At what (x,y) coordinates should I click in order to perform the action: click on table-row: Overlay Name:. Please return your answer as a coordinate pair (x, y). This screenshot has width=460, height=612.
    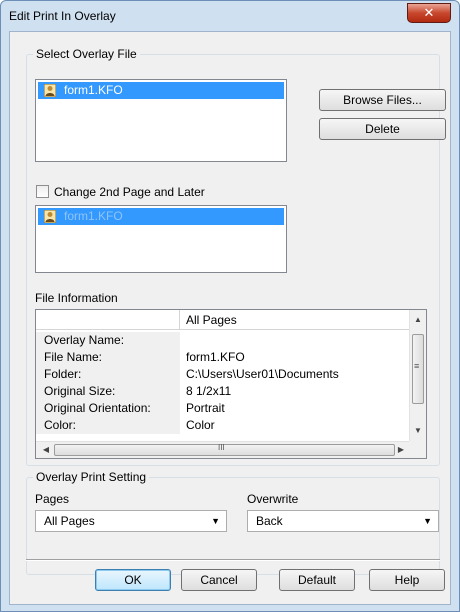
    Looking at the image, I should click on (222, 340).